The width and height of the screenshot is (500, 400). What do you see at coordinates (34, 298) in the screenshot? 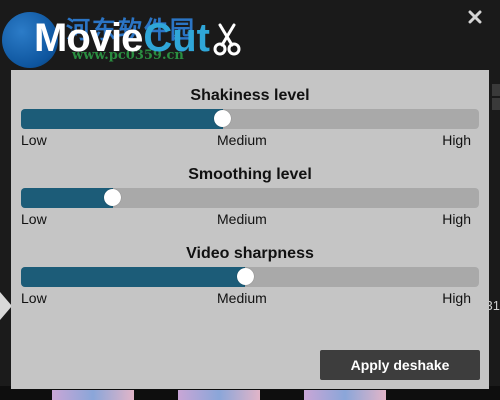
I see `sharpness-low-label: Low` at bounding box center [34, 298].